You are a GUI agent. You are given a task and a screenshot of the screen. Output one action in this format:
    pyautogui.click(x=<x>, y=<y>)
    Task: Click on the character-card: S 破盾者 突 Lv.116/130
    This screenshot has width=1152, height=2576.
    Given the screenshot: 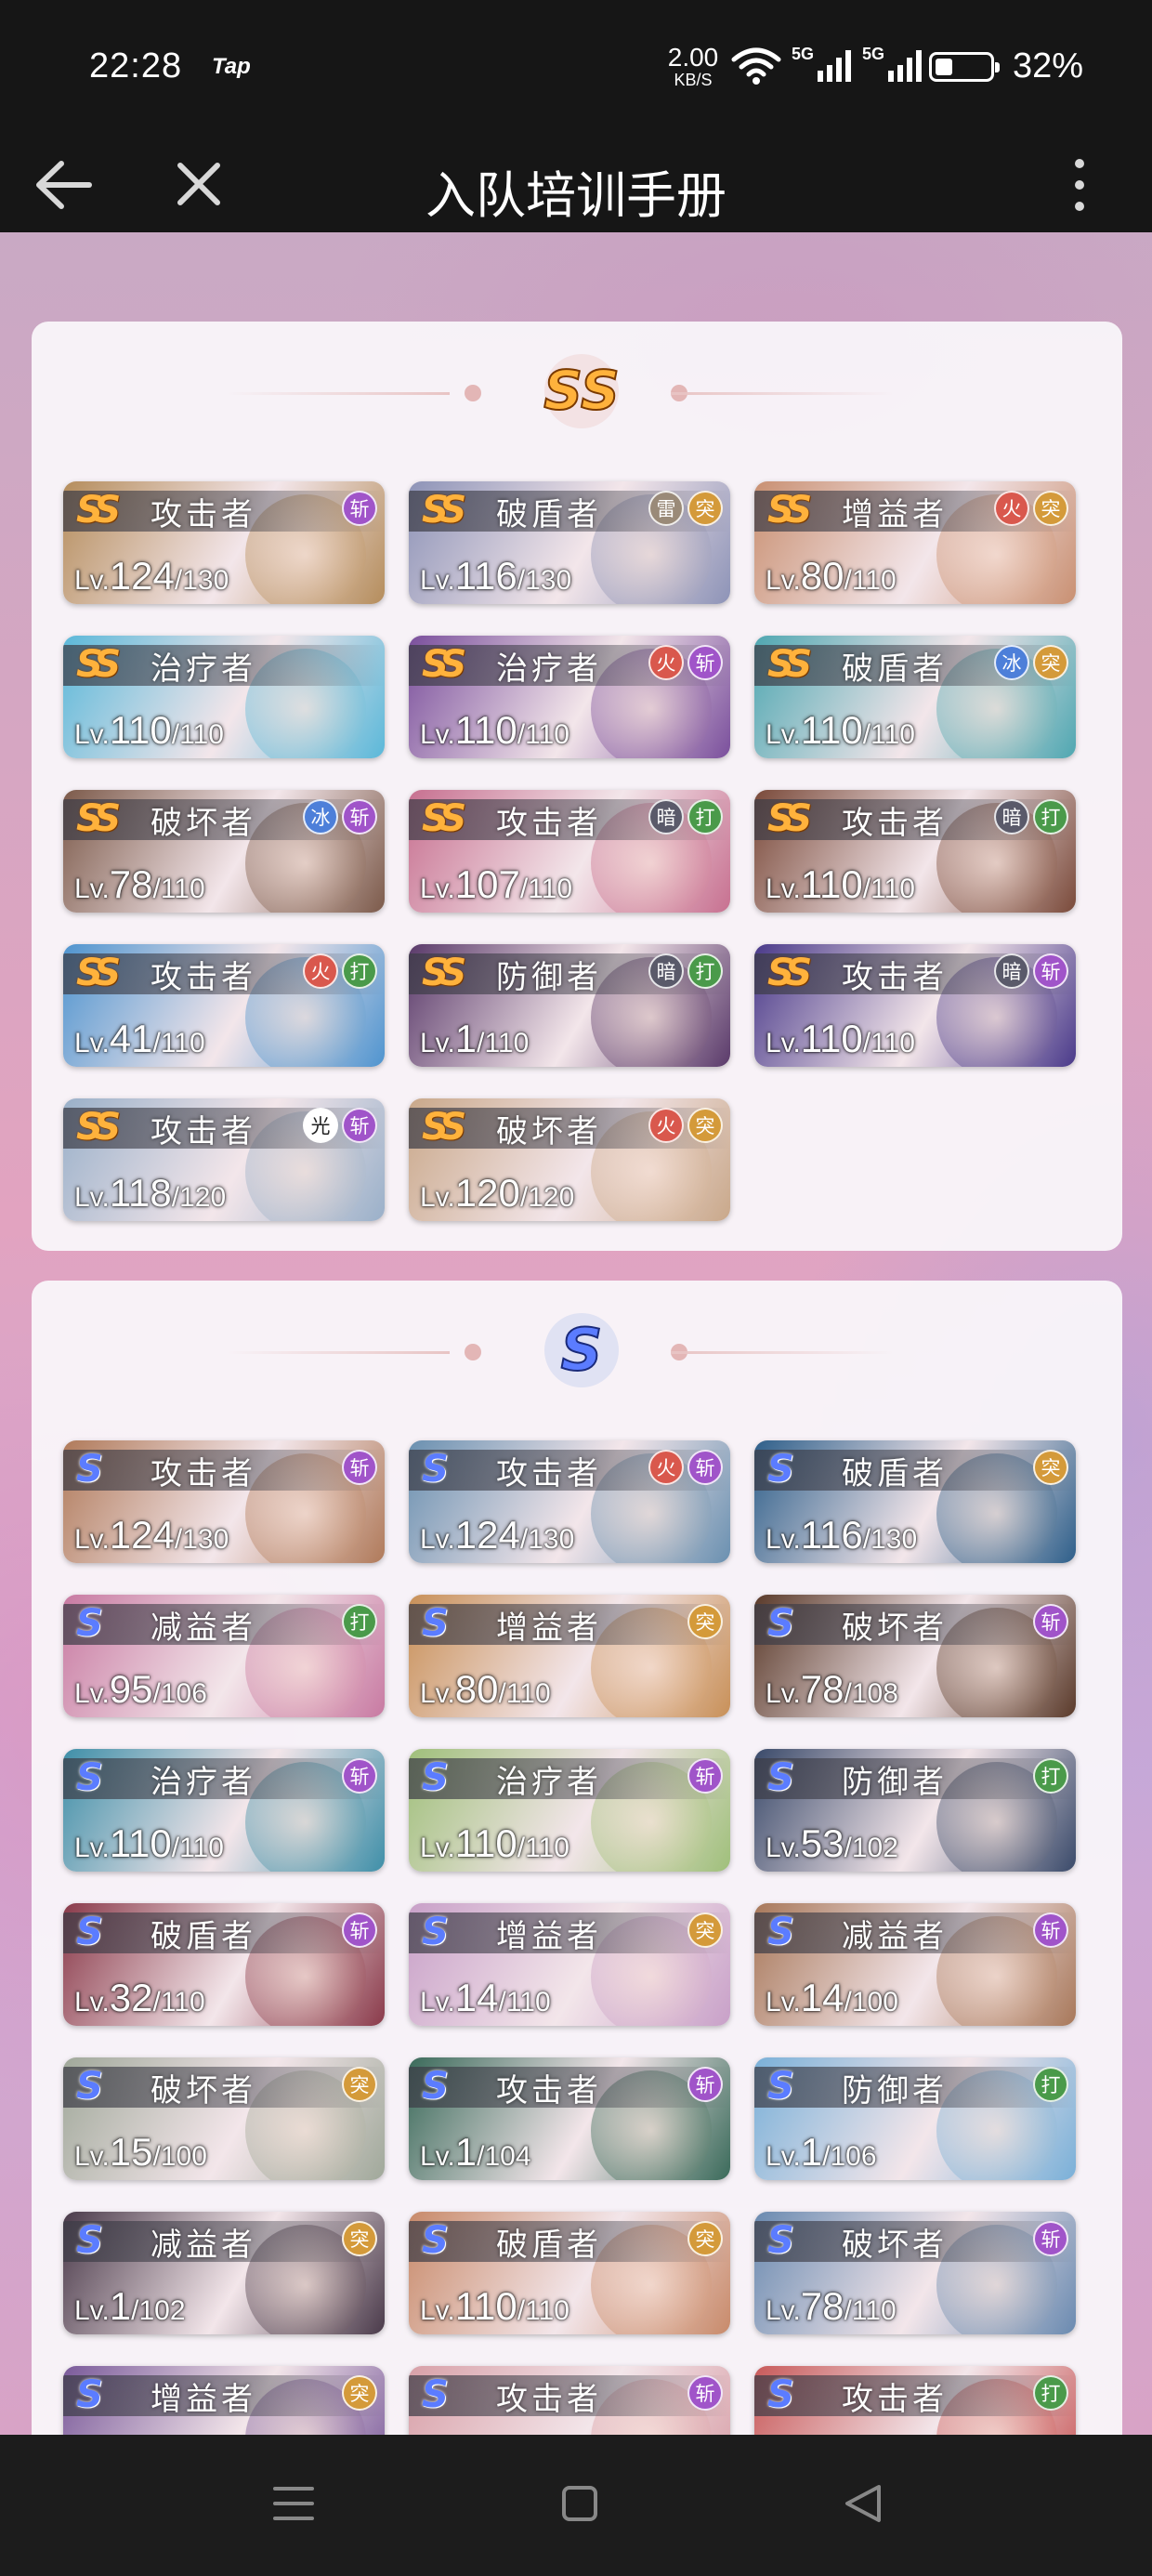 What is the action you would take?
    pyautogui.click(x=915, y=1501)
    